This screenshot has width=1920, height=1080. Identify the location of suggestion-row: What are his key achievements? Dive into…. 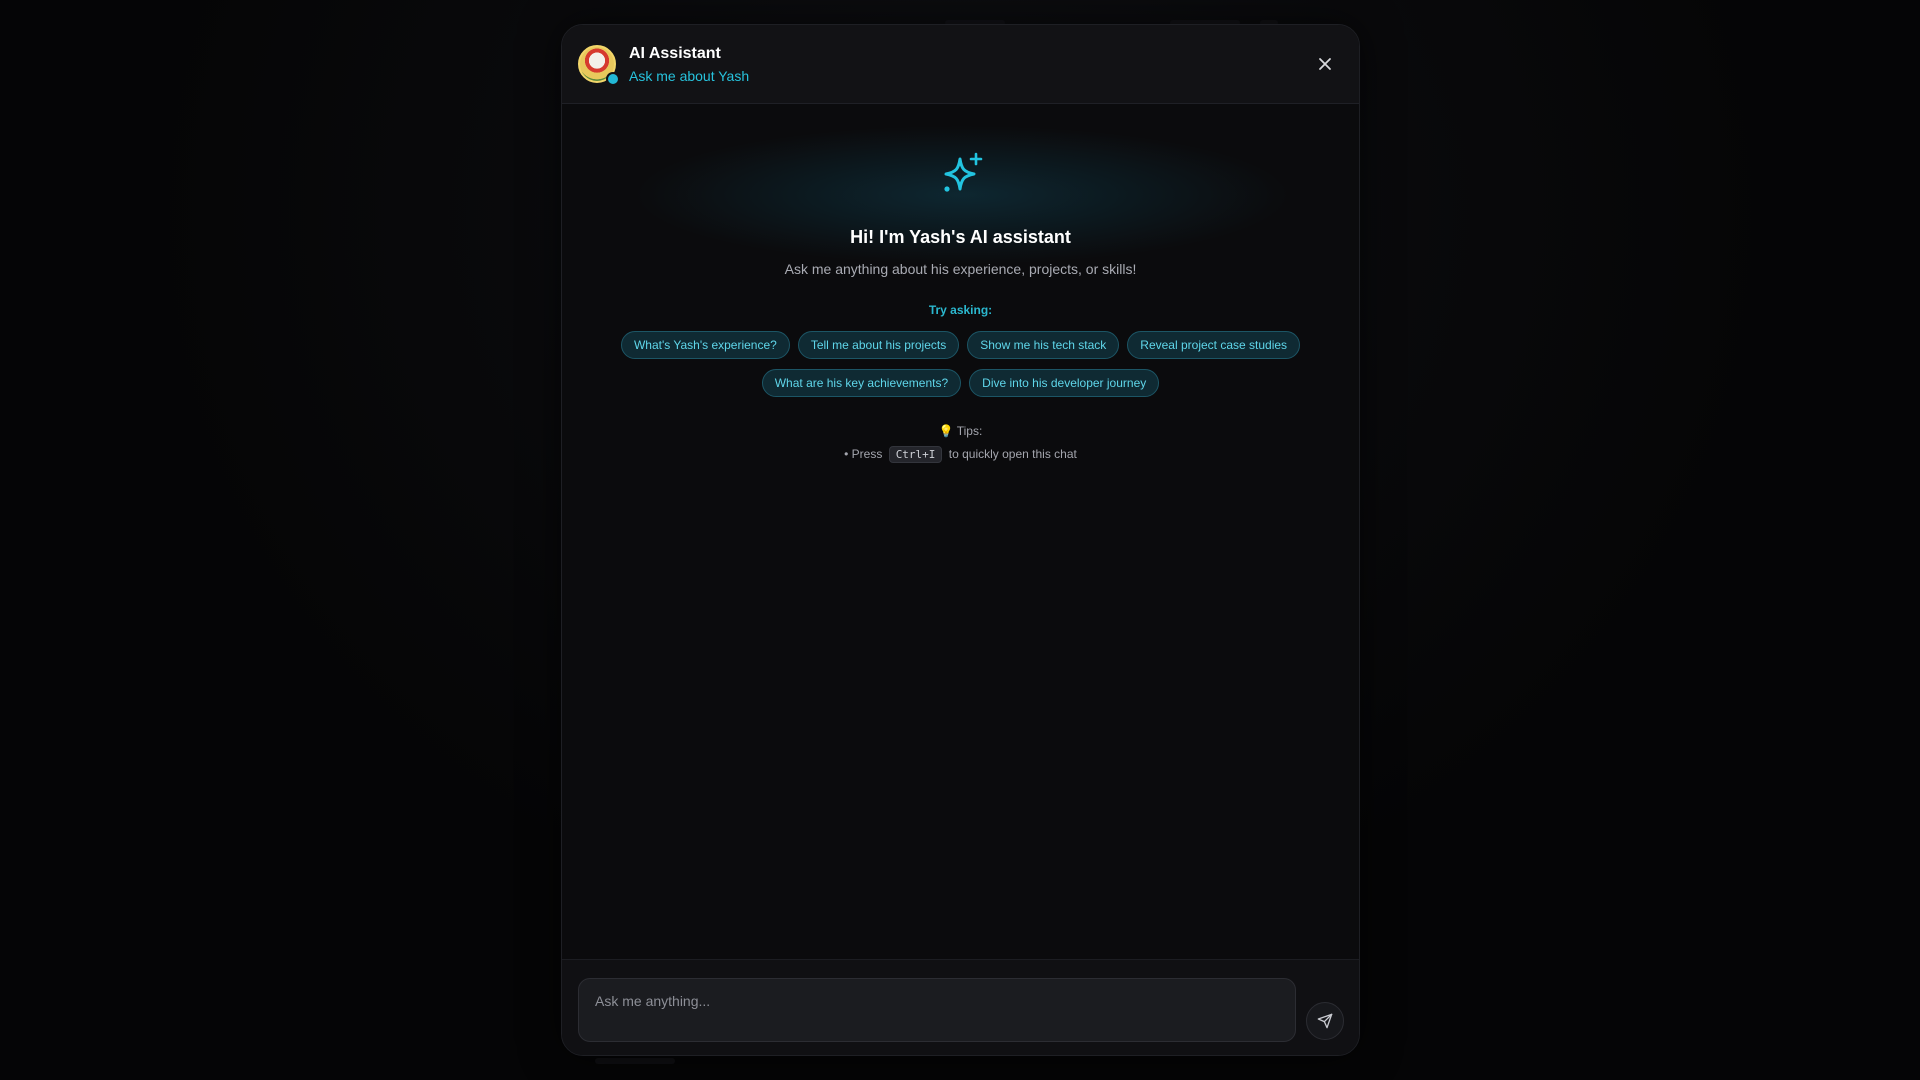
(960, 383).